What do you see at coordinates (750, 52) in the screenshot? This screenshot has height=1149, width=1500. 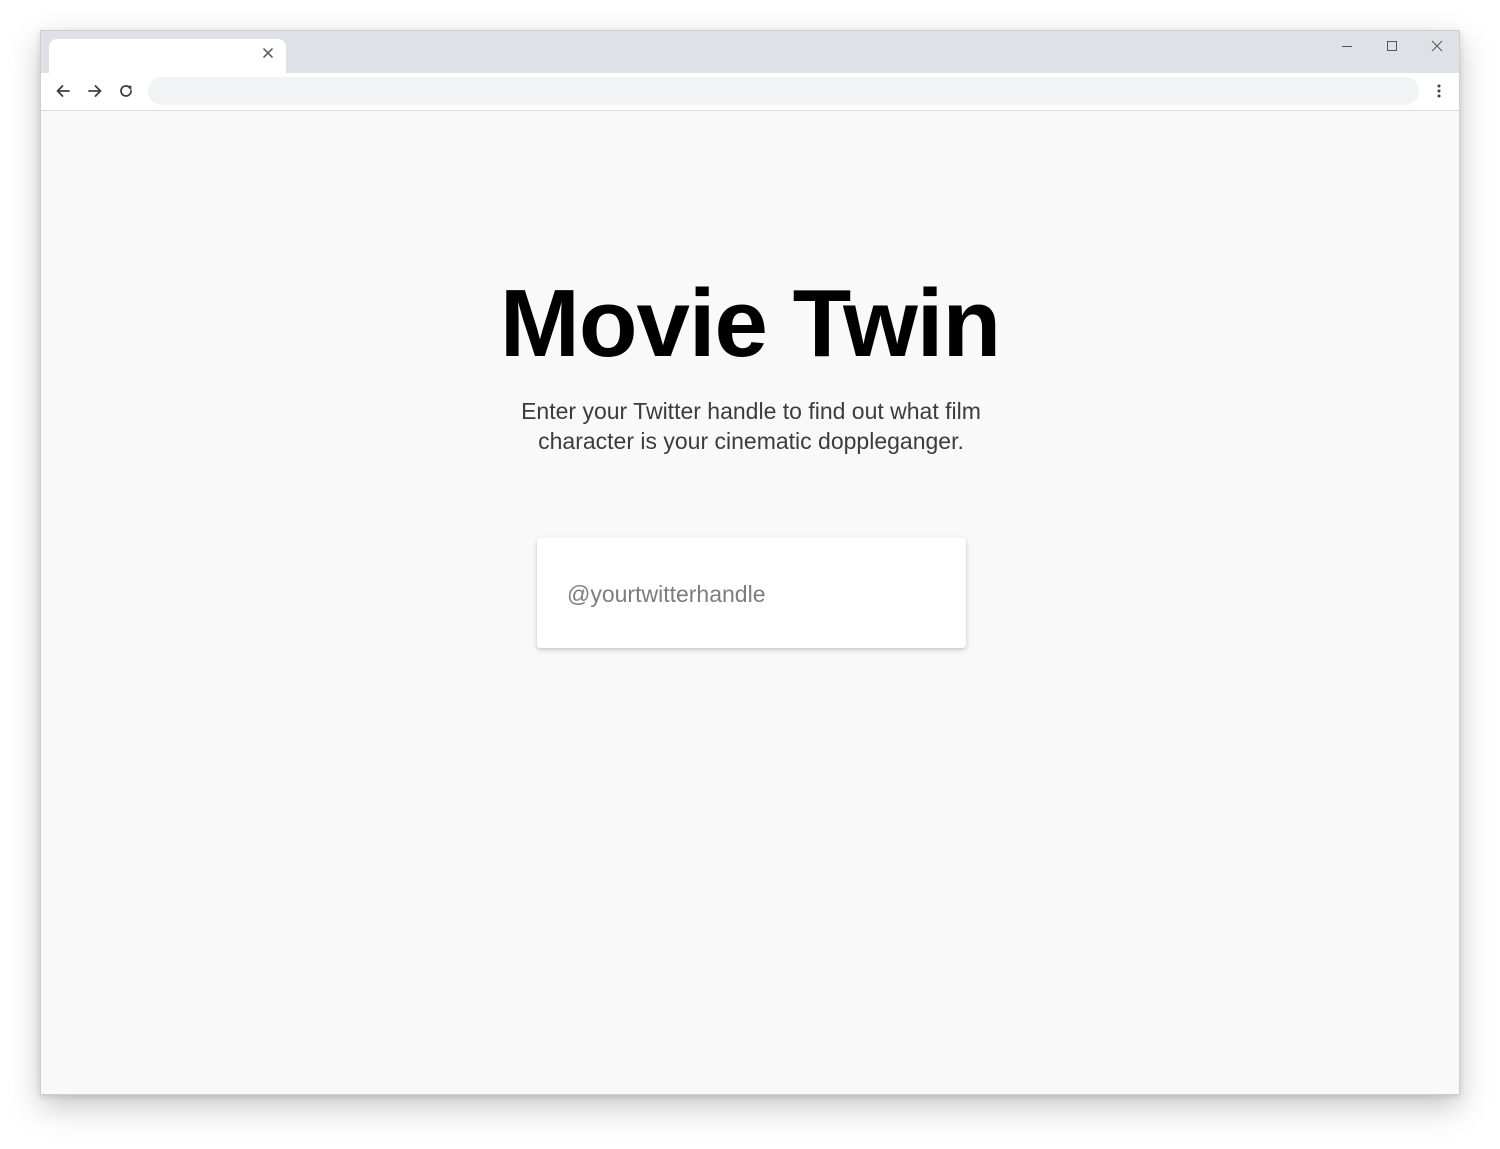 I see `browser-titlebar` at bounding box center [750, 52].